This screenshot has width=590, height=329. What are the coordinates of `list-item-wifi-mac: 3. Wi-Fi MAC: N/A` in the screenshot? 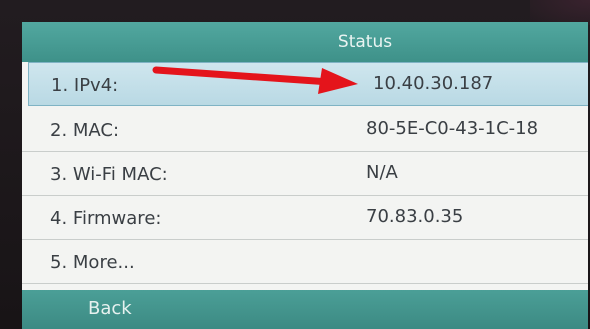 It's located at (305, 174).